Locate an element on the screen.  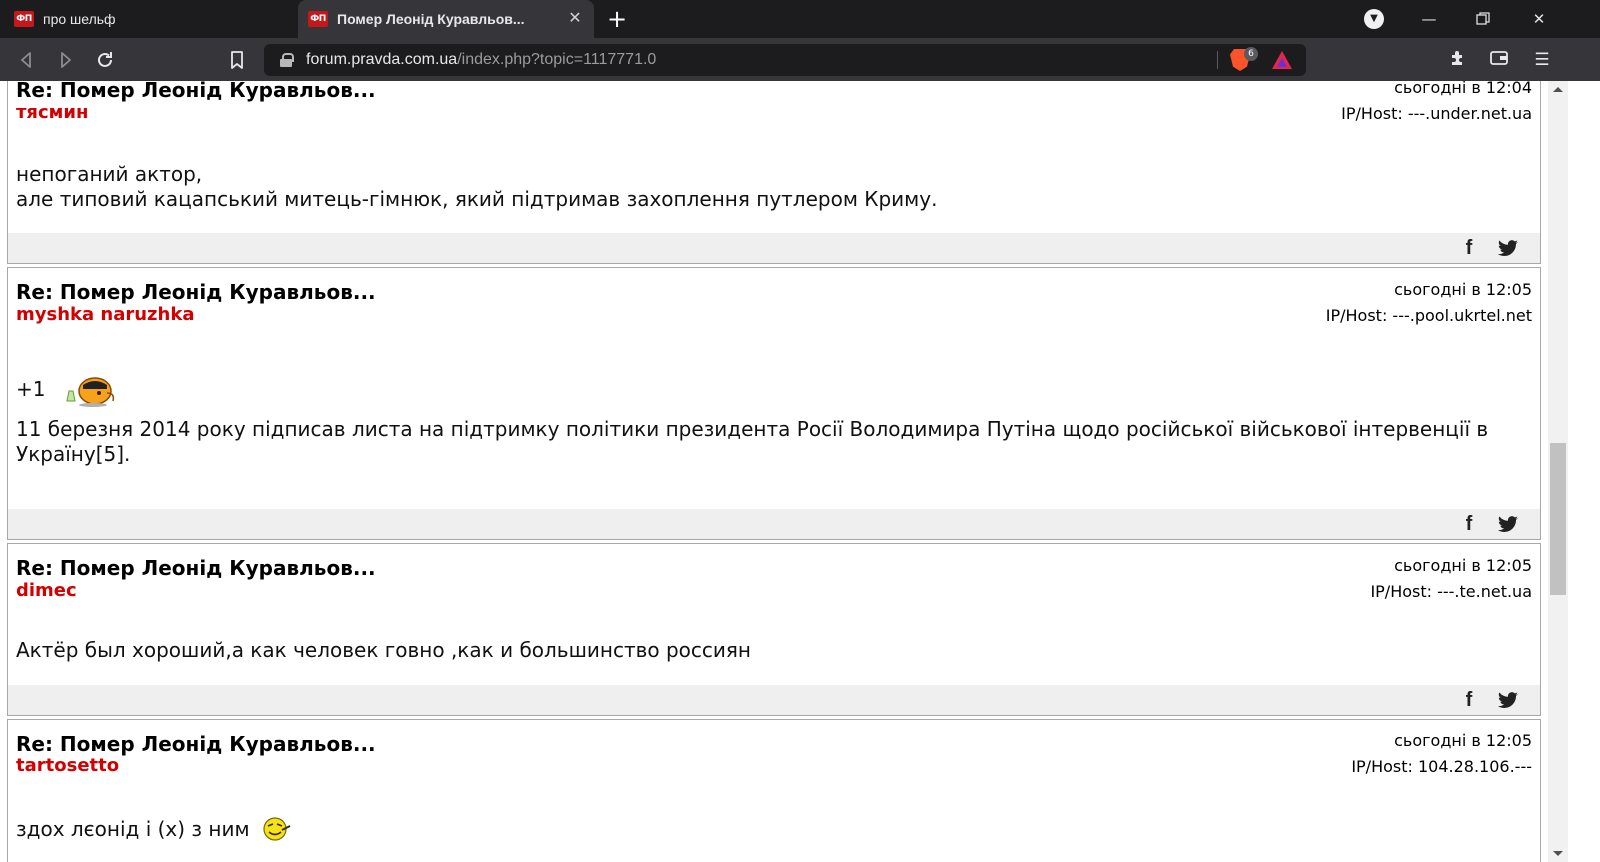
post-text: здох лєонід і (х) з ним is located at coordinates (133, 828).